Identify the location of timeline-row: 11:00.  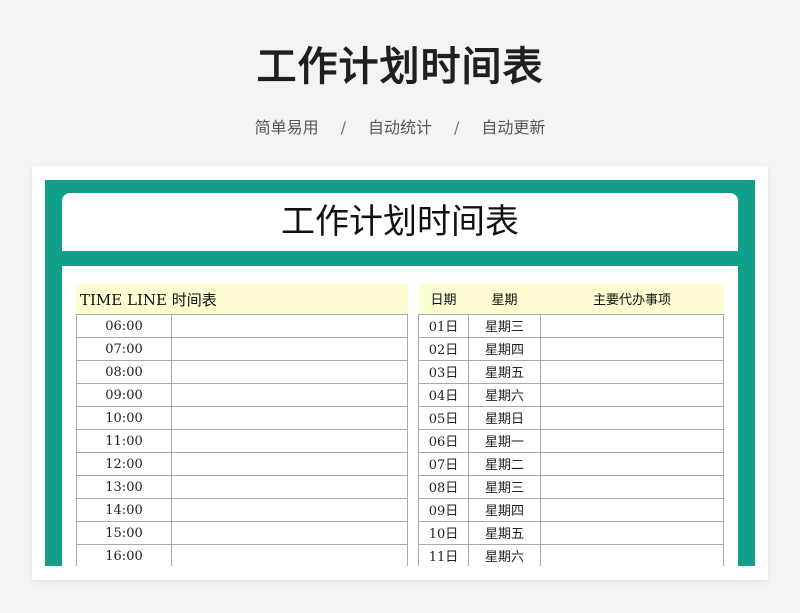
(242, 441).